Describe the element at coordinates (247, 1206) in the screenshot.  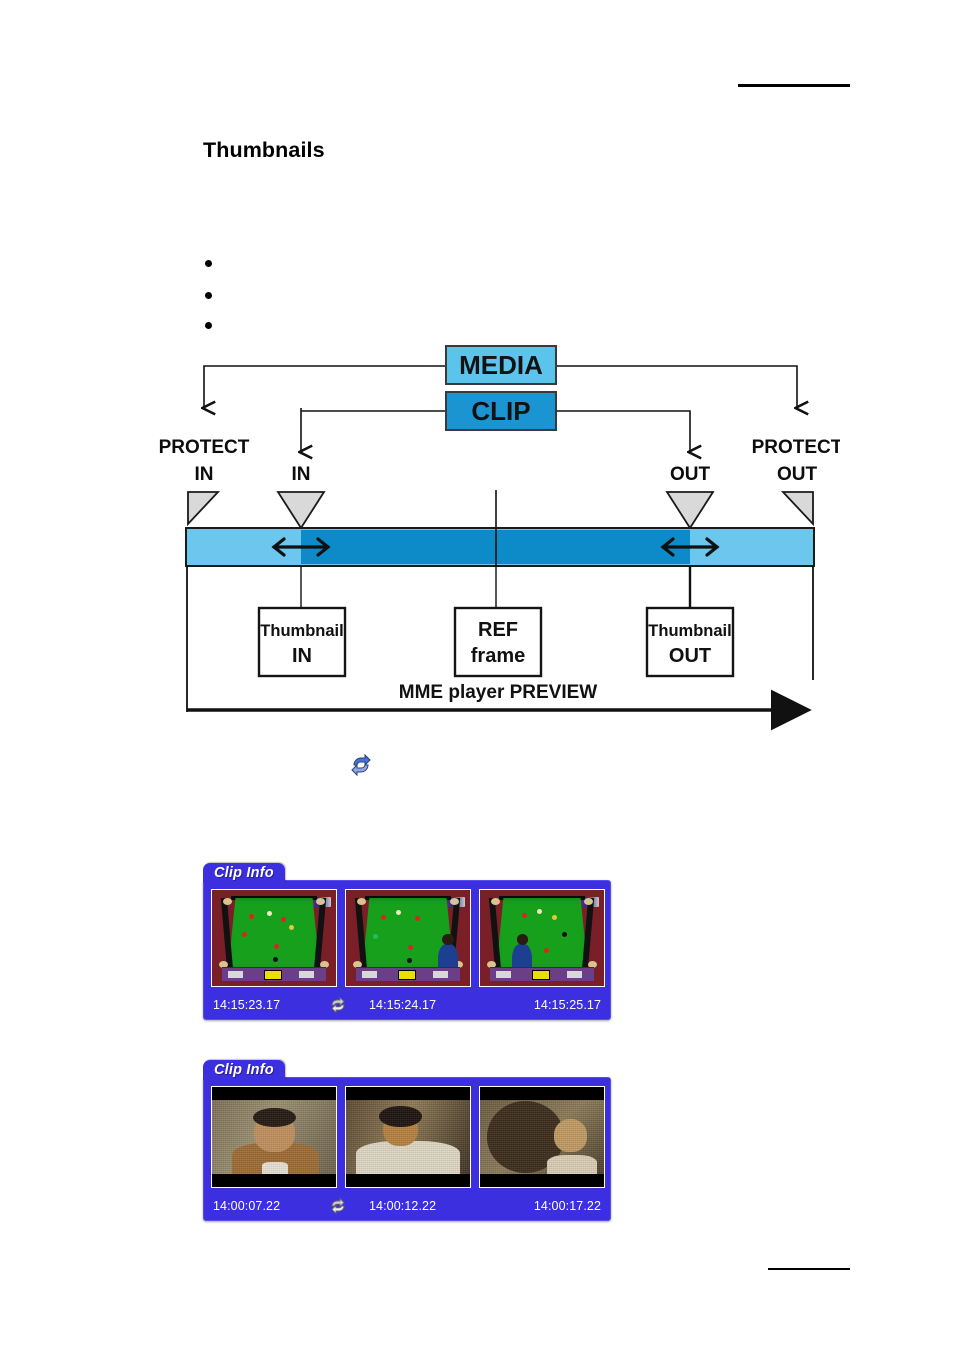
I see `timecode-in: 14:00:07.22` at that location.